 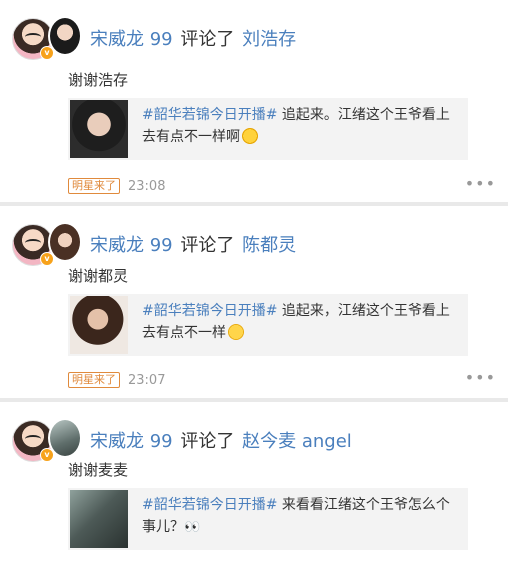 I want to click on comment-meta: 明星来了 23:07, so click(x=116, y=380).